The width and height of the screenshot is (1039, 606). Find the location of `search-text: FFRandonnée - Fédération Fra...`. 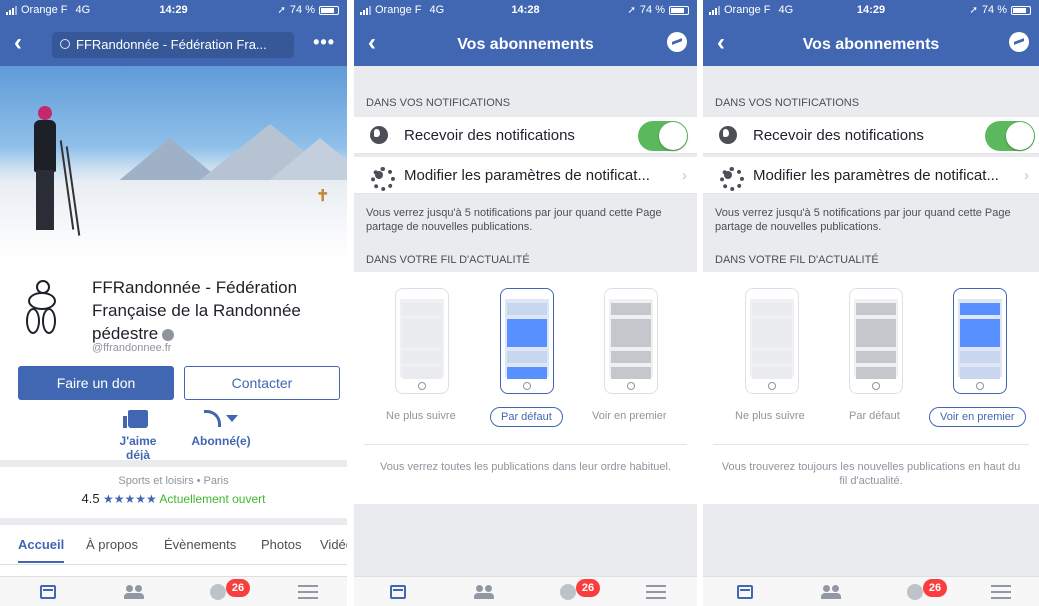

search-text: FFRandonnée - Fédération Fra... is located at coordinates (171, 44).